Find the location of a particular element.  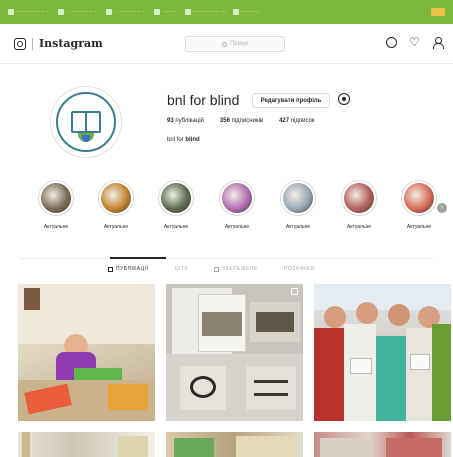

bookmark-label: ········· is located at coordinates (250, 12).